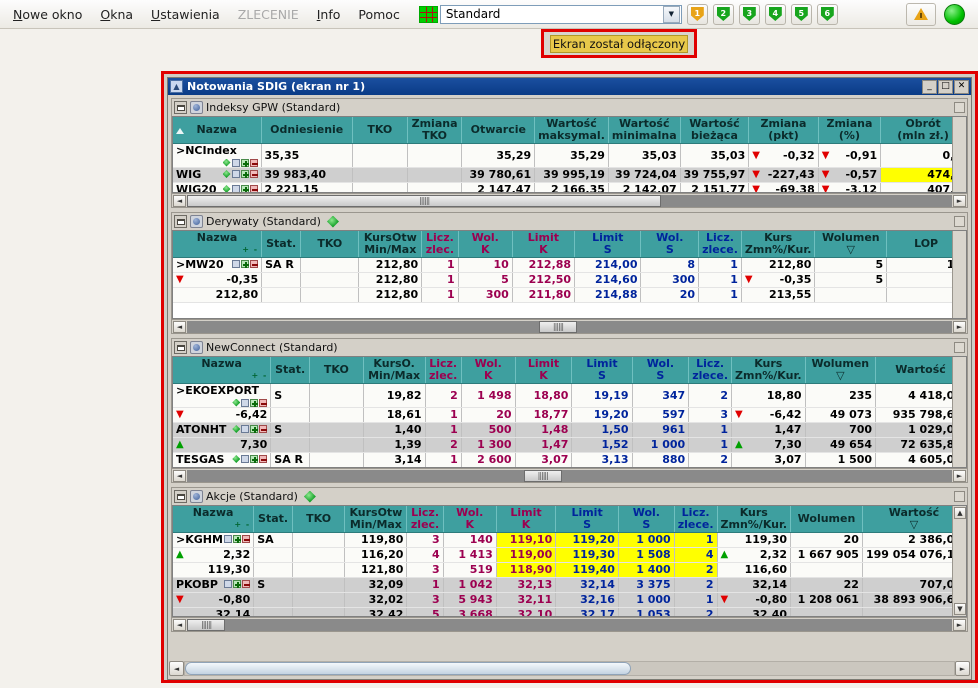  Describe the element at coordinates (571, 130) in the screenshot. I see `column-header-warto-: Wartość maksymal.` at that location.